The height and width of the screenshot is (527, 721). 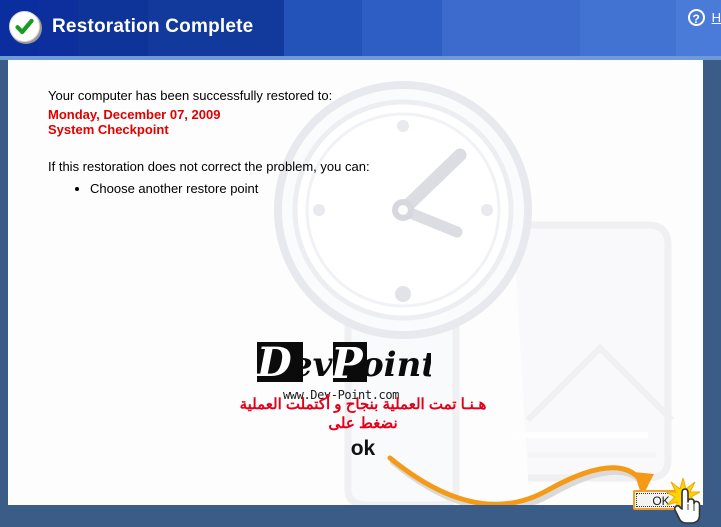 I want to click on page-title: Restoration Complete, so click(x=153, y=26).